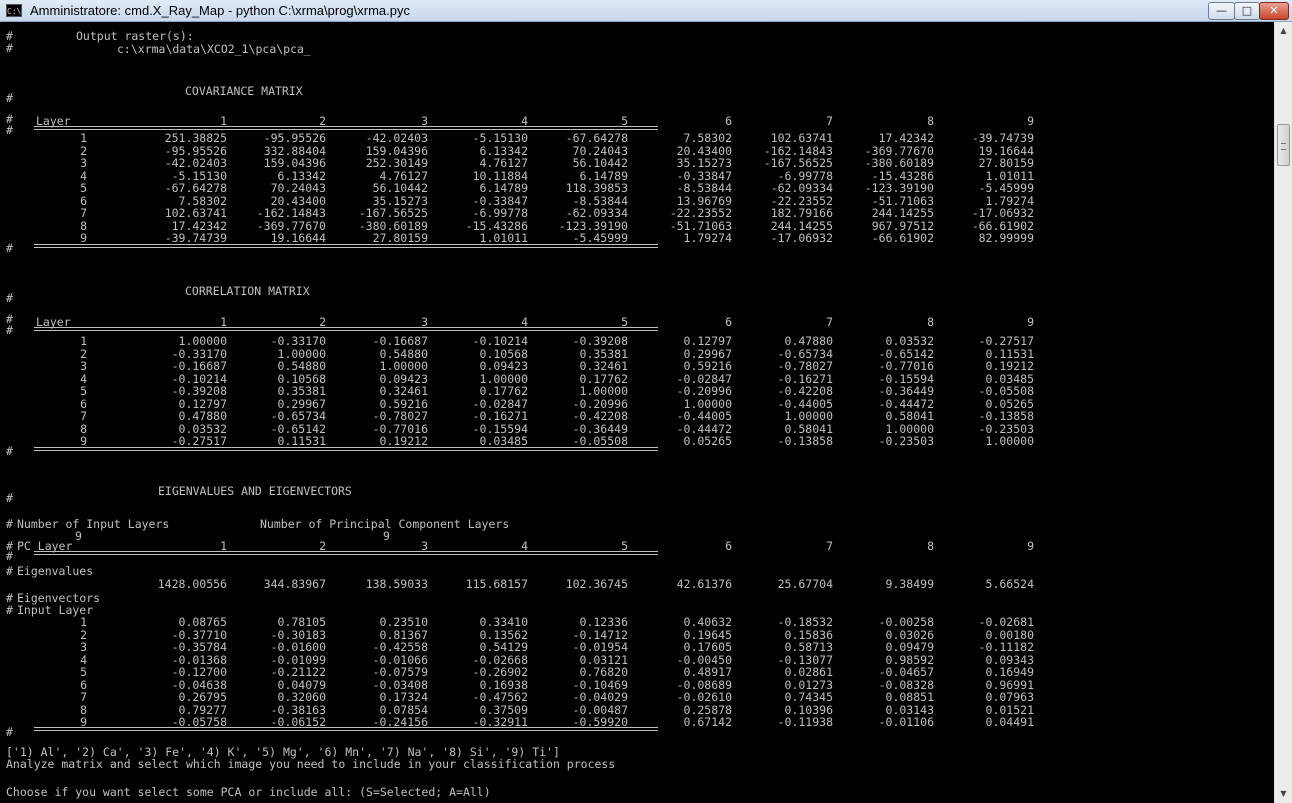  I want to click on eigenvalue: 115.68157, so click(496, 584).